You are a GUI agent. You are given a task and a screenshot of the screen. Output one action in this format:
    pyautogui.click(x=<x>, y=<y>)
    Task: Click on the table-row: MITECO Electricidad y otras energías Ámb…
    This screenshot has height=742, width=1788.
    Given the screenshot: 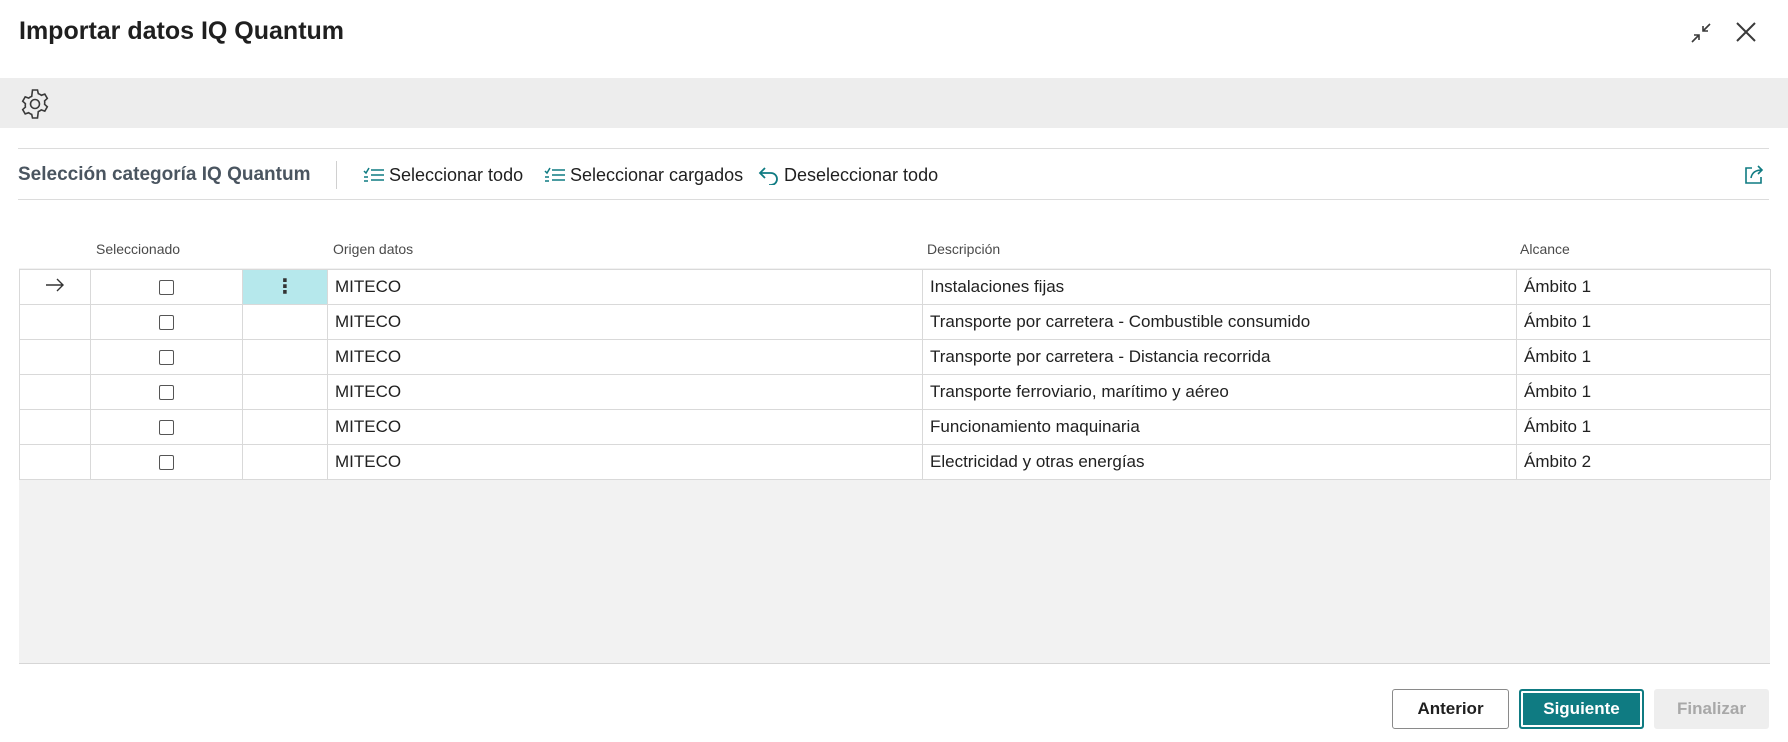 What is the action you would take?
    pyautogui.click(x=895, y=462)
    